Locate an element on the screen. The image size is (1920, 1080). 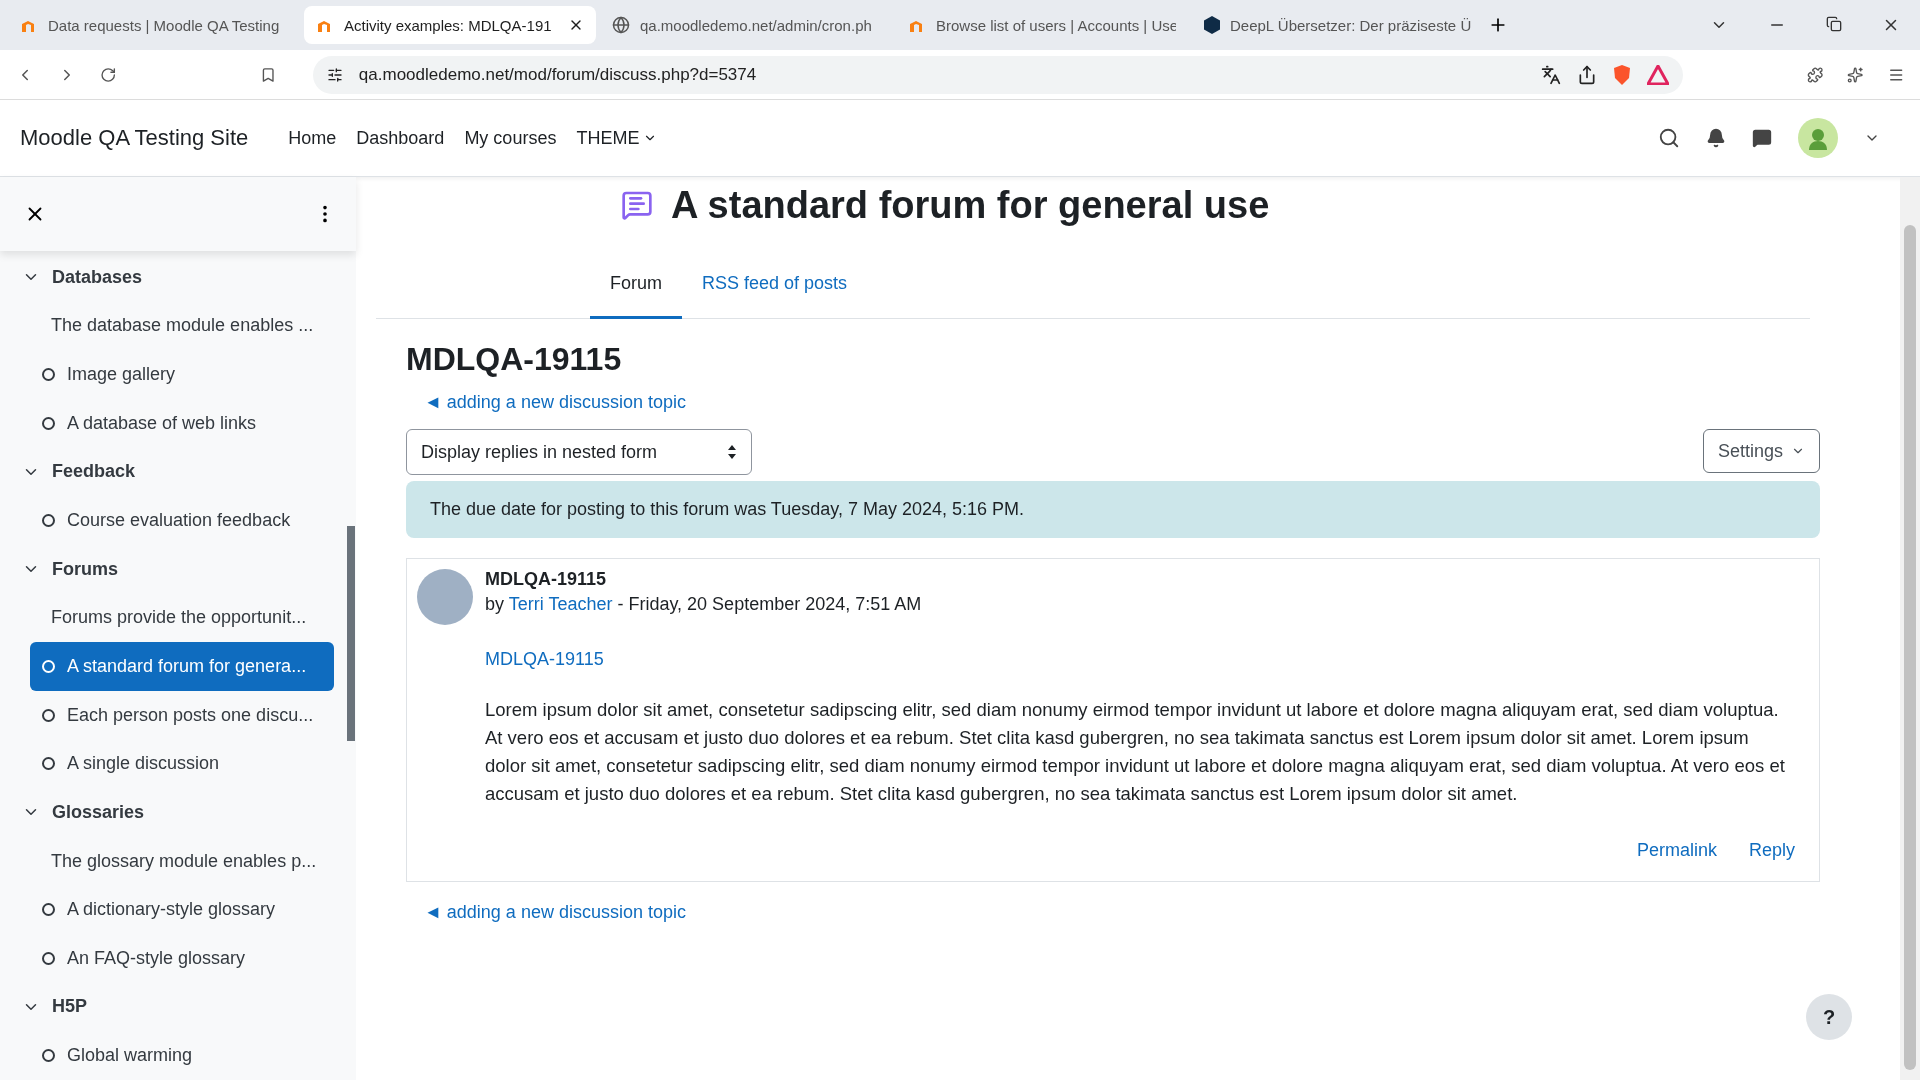
sidebar-item: An FAQ-style glossary is located at coordinates (182, 958).